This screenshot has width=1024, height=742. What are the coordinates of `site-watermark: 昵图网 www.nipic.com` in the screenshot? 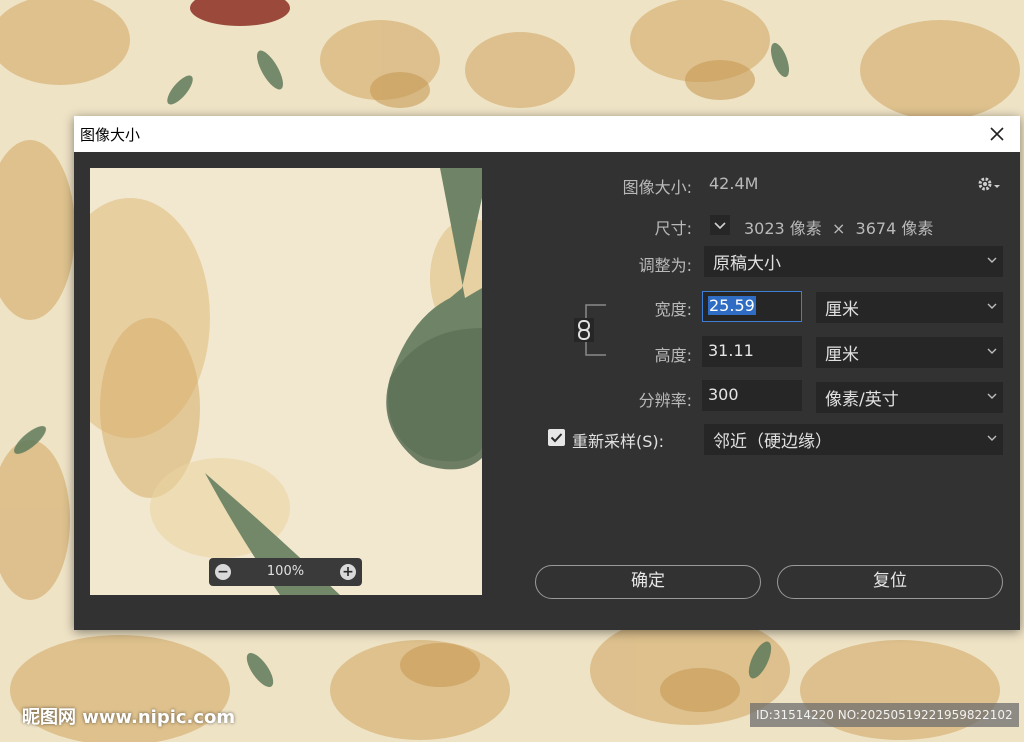 It's located at (129, 717).